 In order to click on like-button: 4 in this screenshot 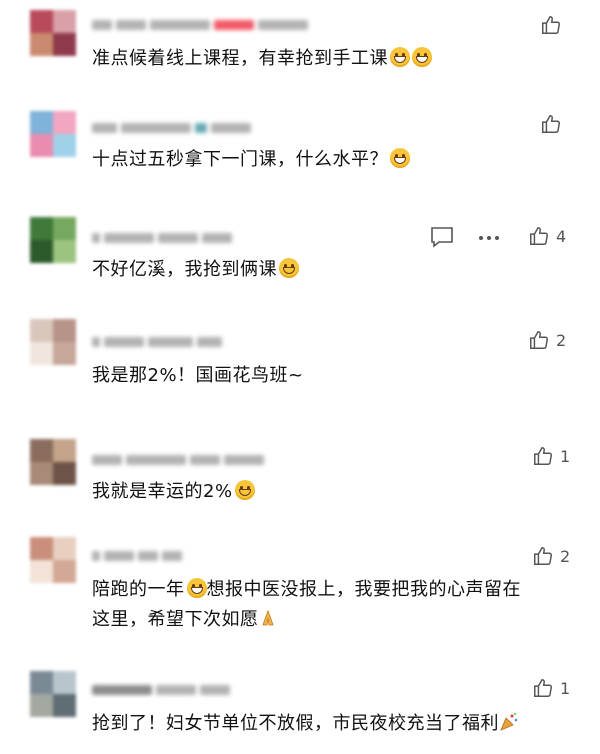, I will do `click(547, 236)`.